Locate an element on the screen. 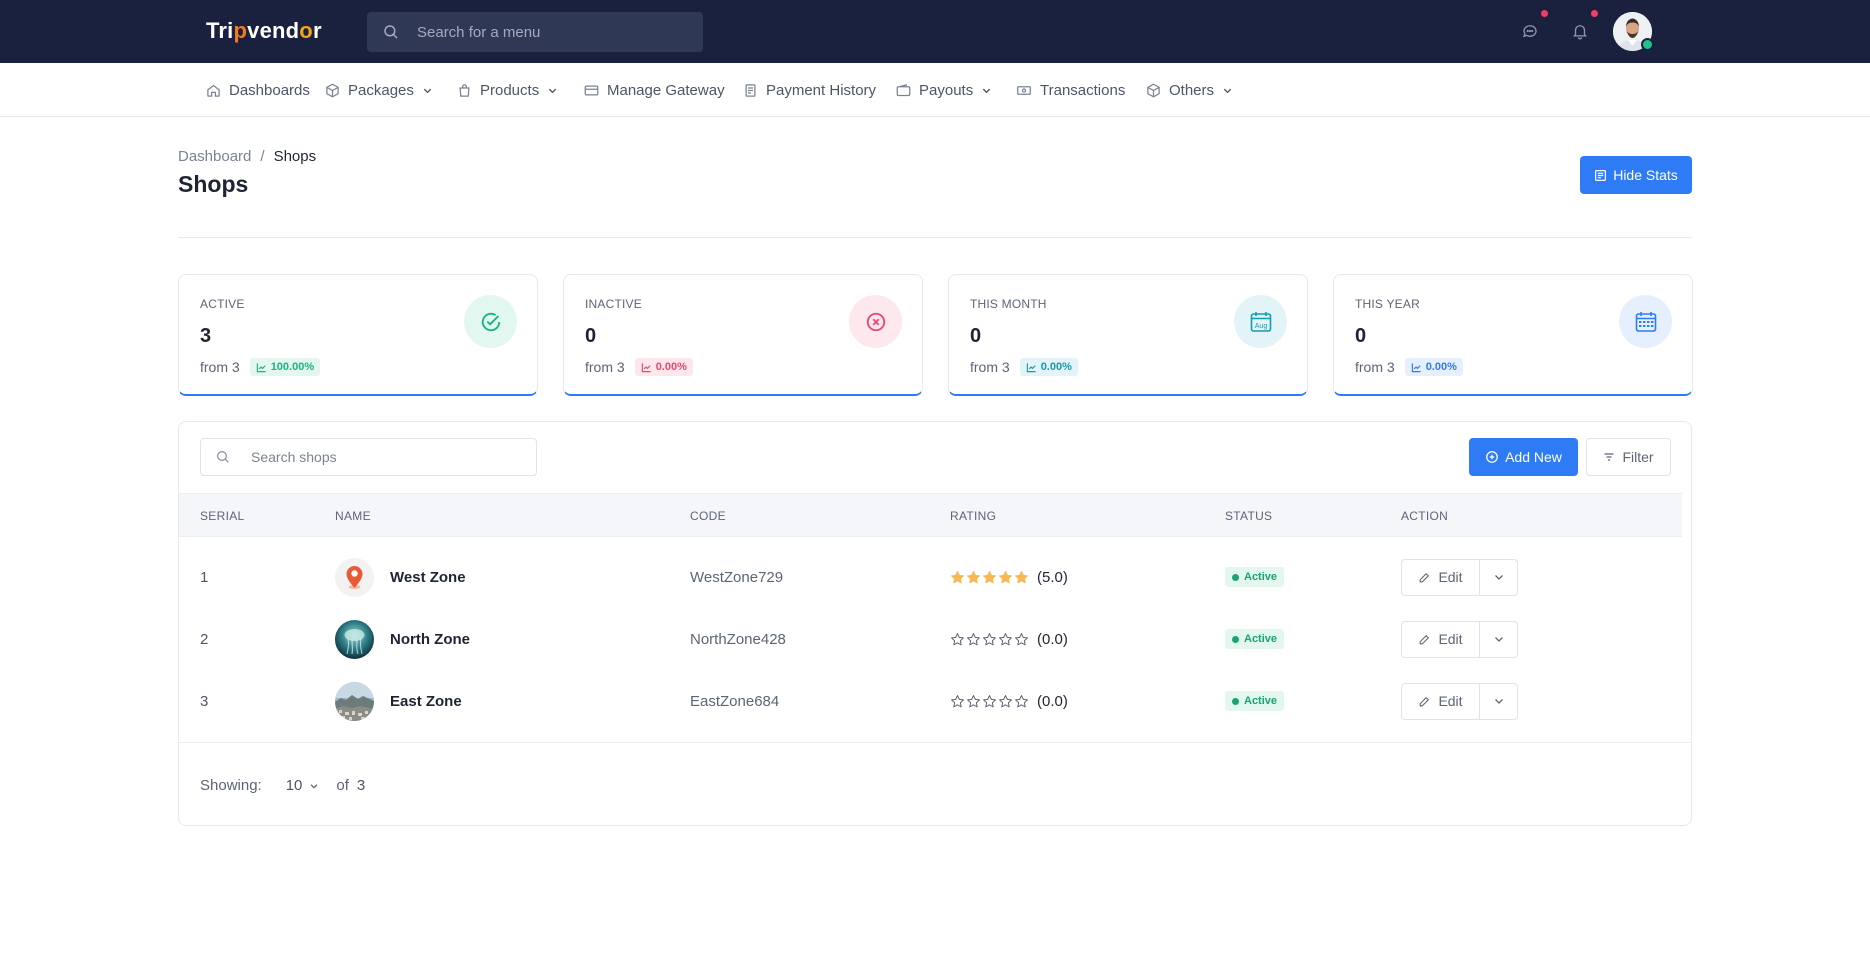 The width and height of the screenshot is (1870, 955). stat-change-value: 0.00% is located at coordinates (1056, 367).